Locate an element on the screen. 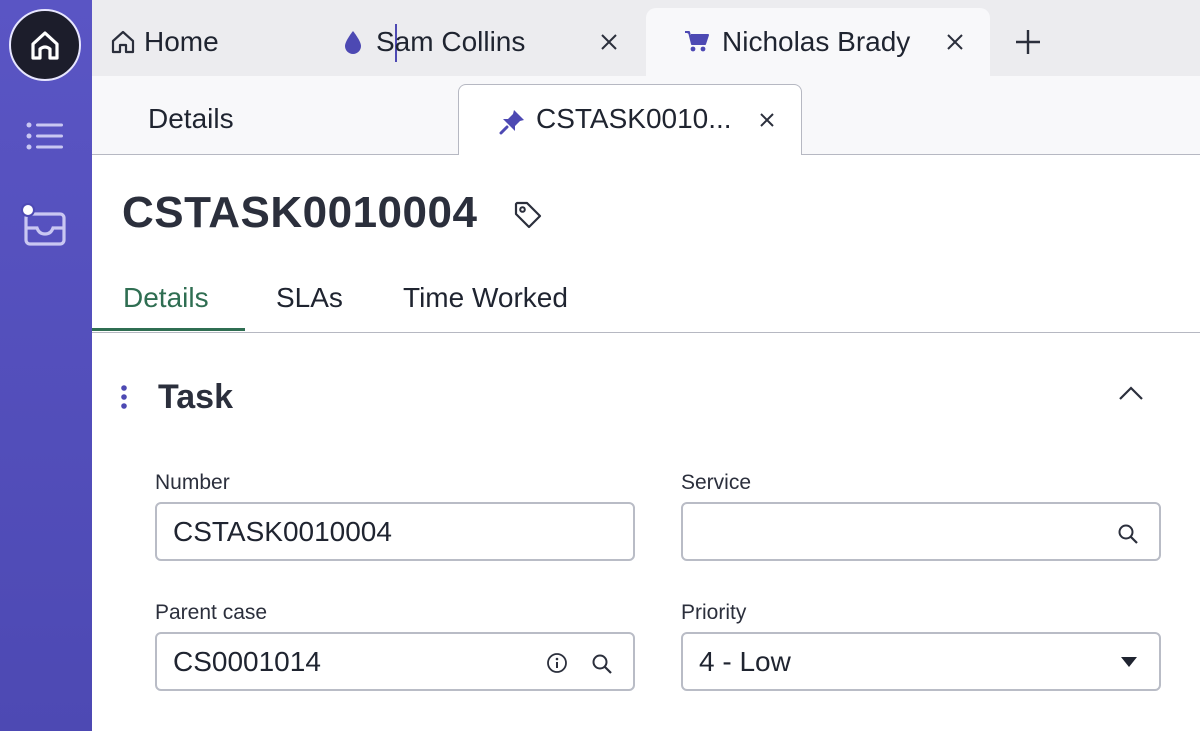 Image resolution: width=1200 pixels, height=731 pixels. workspace-tab-sam-collins: Sam Collins is located at coordinates (487, 42).